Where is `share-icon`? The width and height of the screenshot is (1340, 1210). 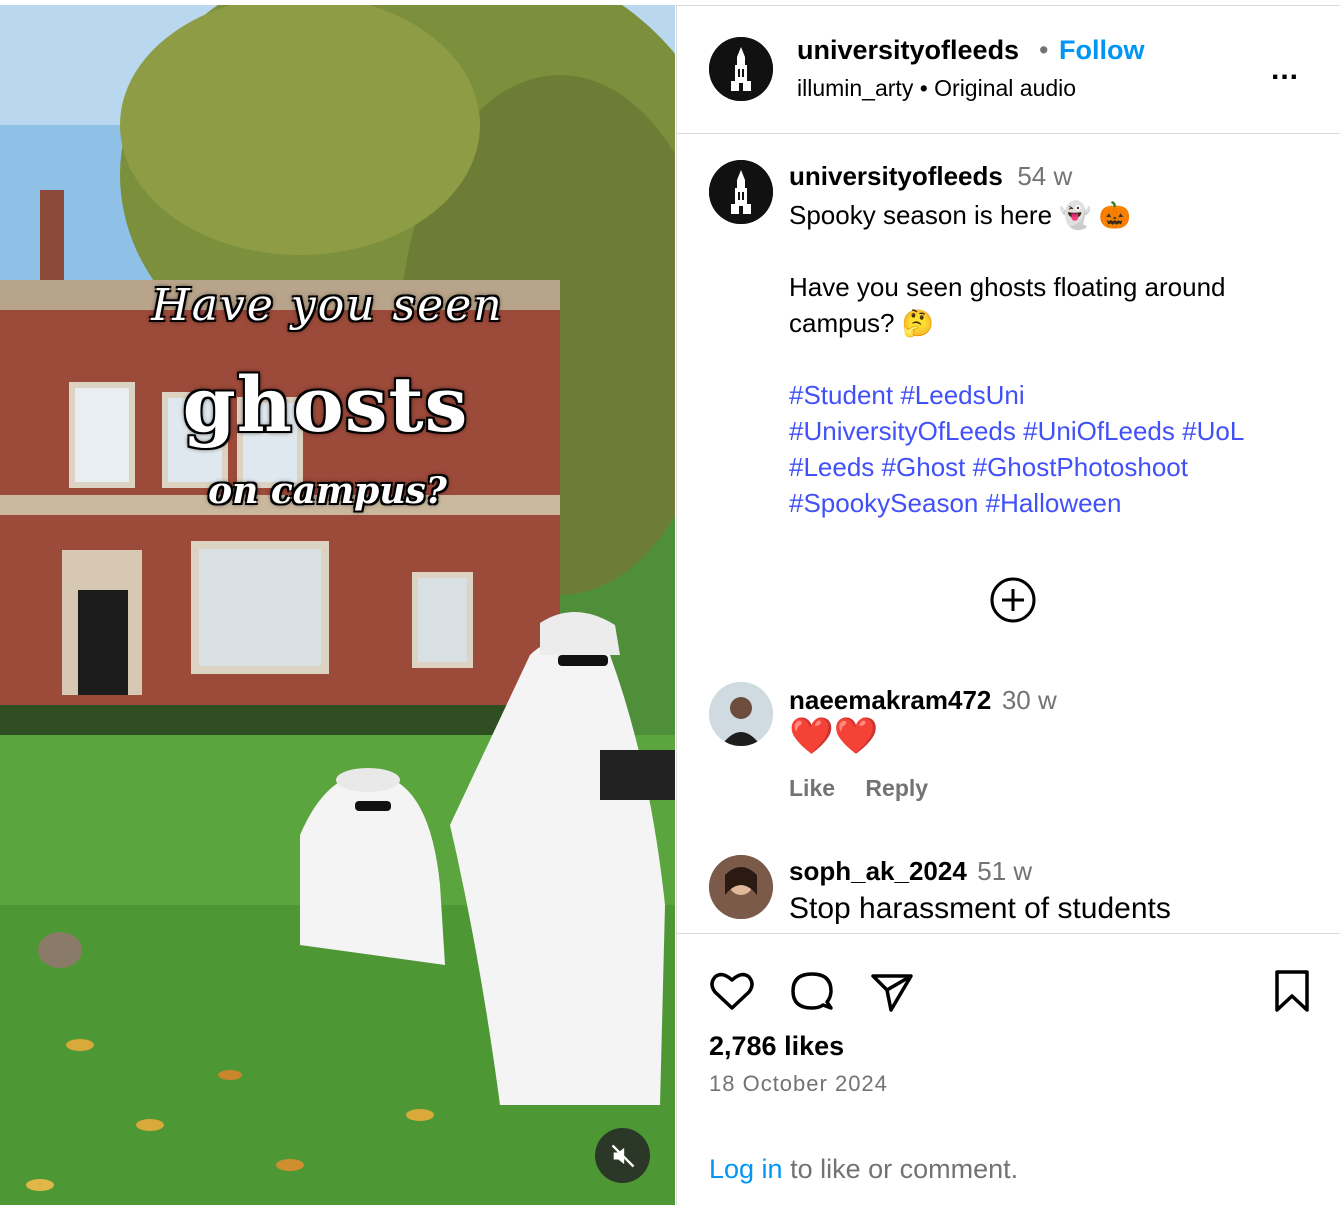
share-icon is located at coordinates (892, 993).